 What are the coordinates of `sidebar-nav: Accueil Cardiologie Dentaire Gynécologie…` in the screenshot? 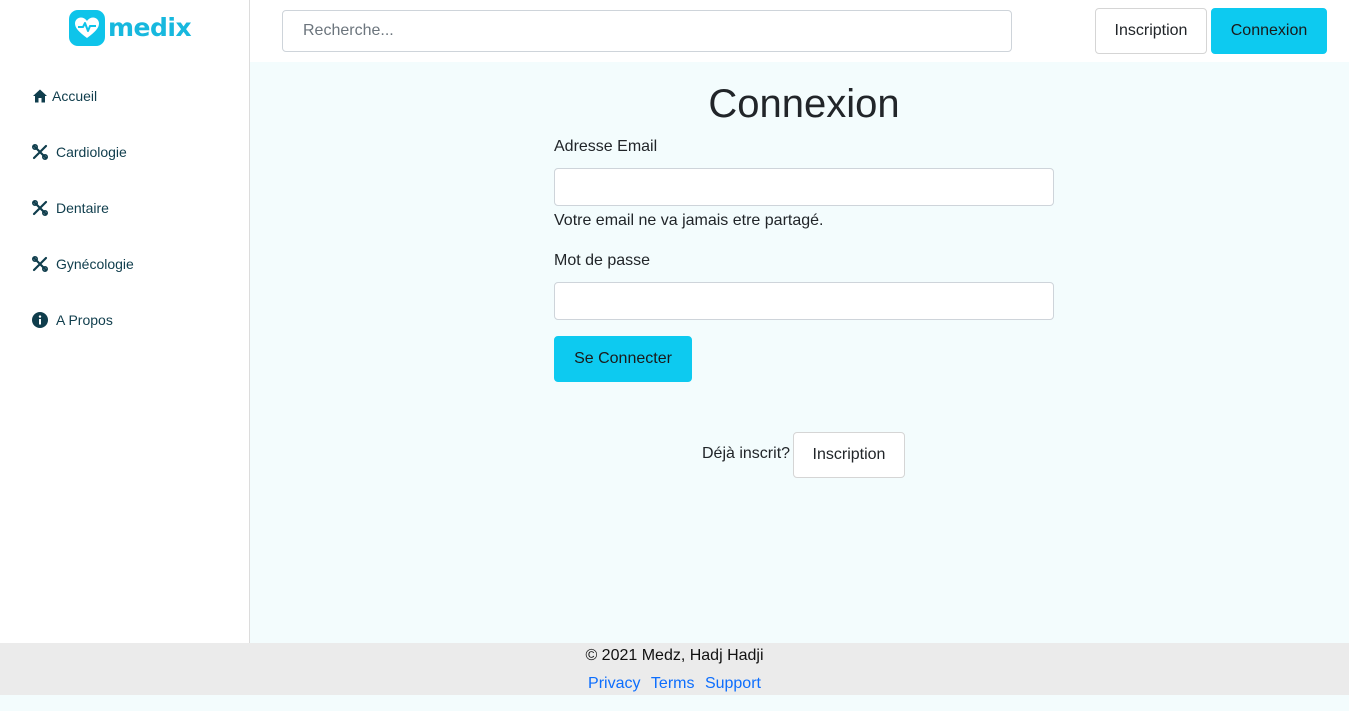 It's located at (83, 224).